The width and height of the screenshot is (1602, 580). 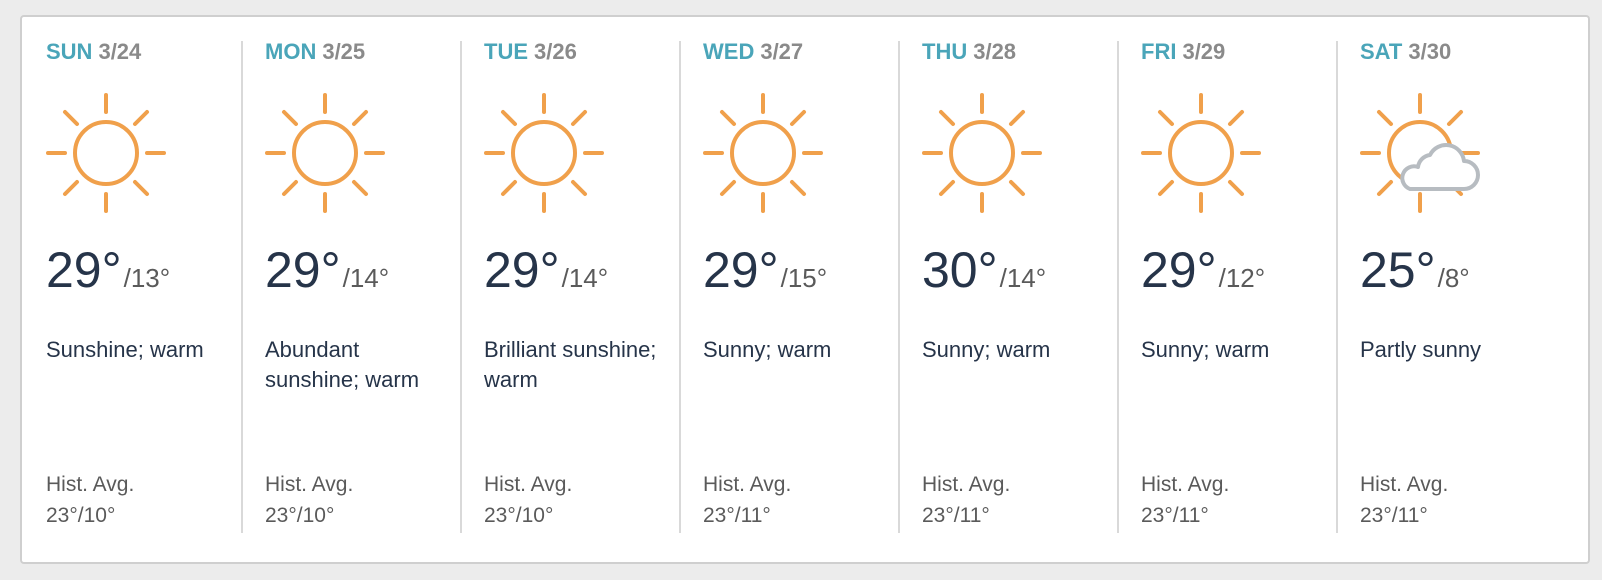 I want to click on temperatures: 29°/15°, so click(x=765, y=270).